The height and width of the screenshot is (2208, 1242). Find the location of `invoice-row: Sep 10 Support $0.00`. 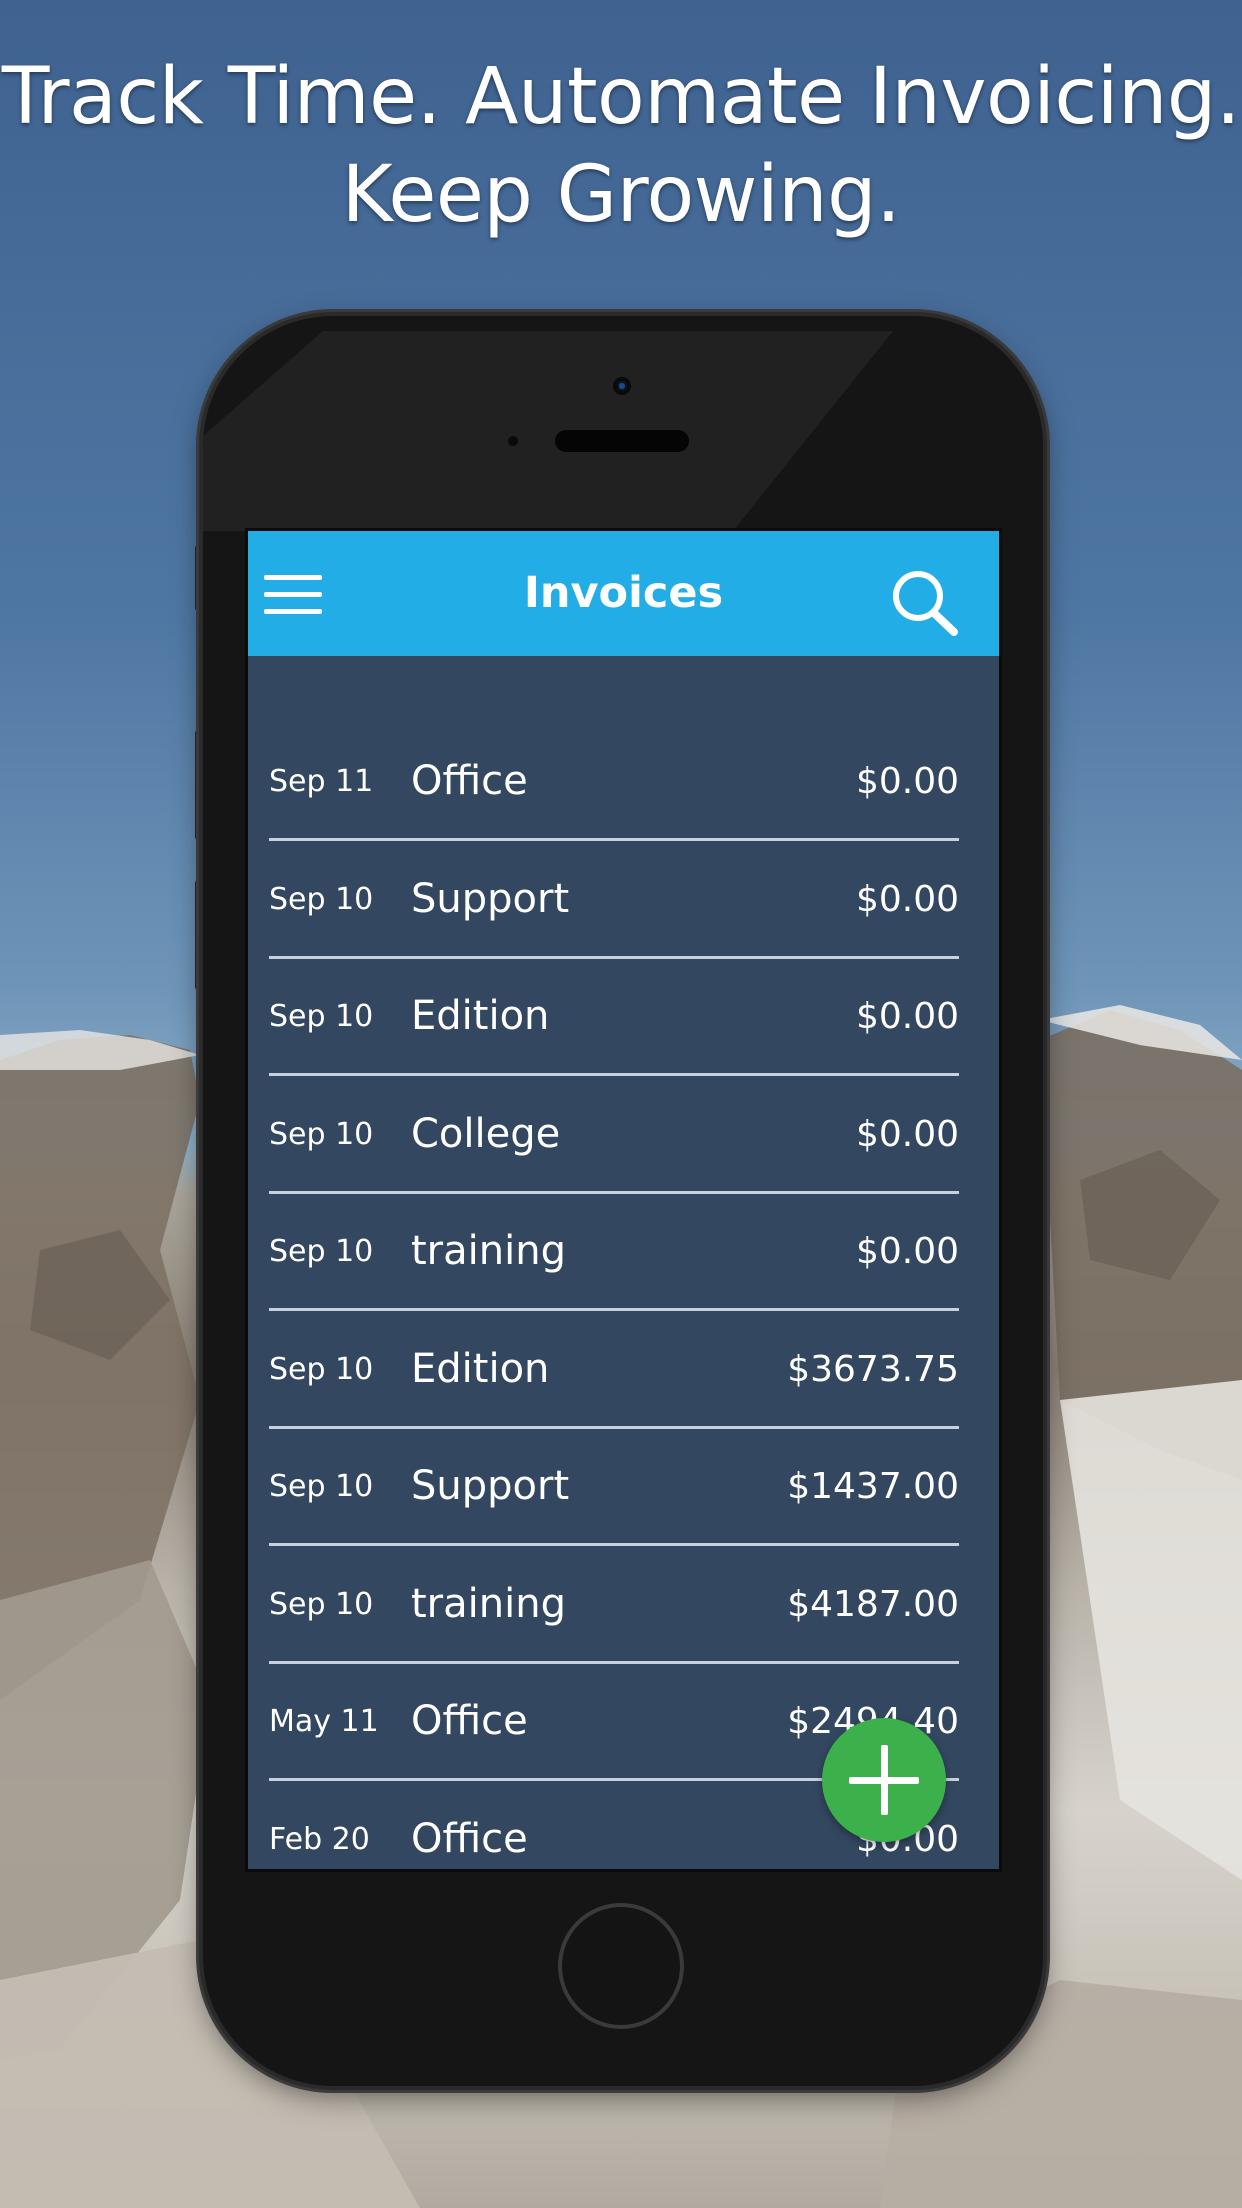

invoice-row: Sep 10 Support $0.00 is located at coordinates (614, 901).